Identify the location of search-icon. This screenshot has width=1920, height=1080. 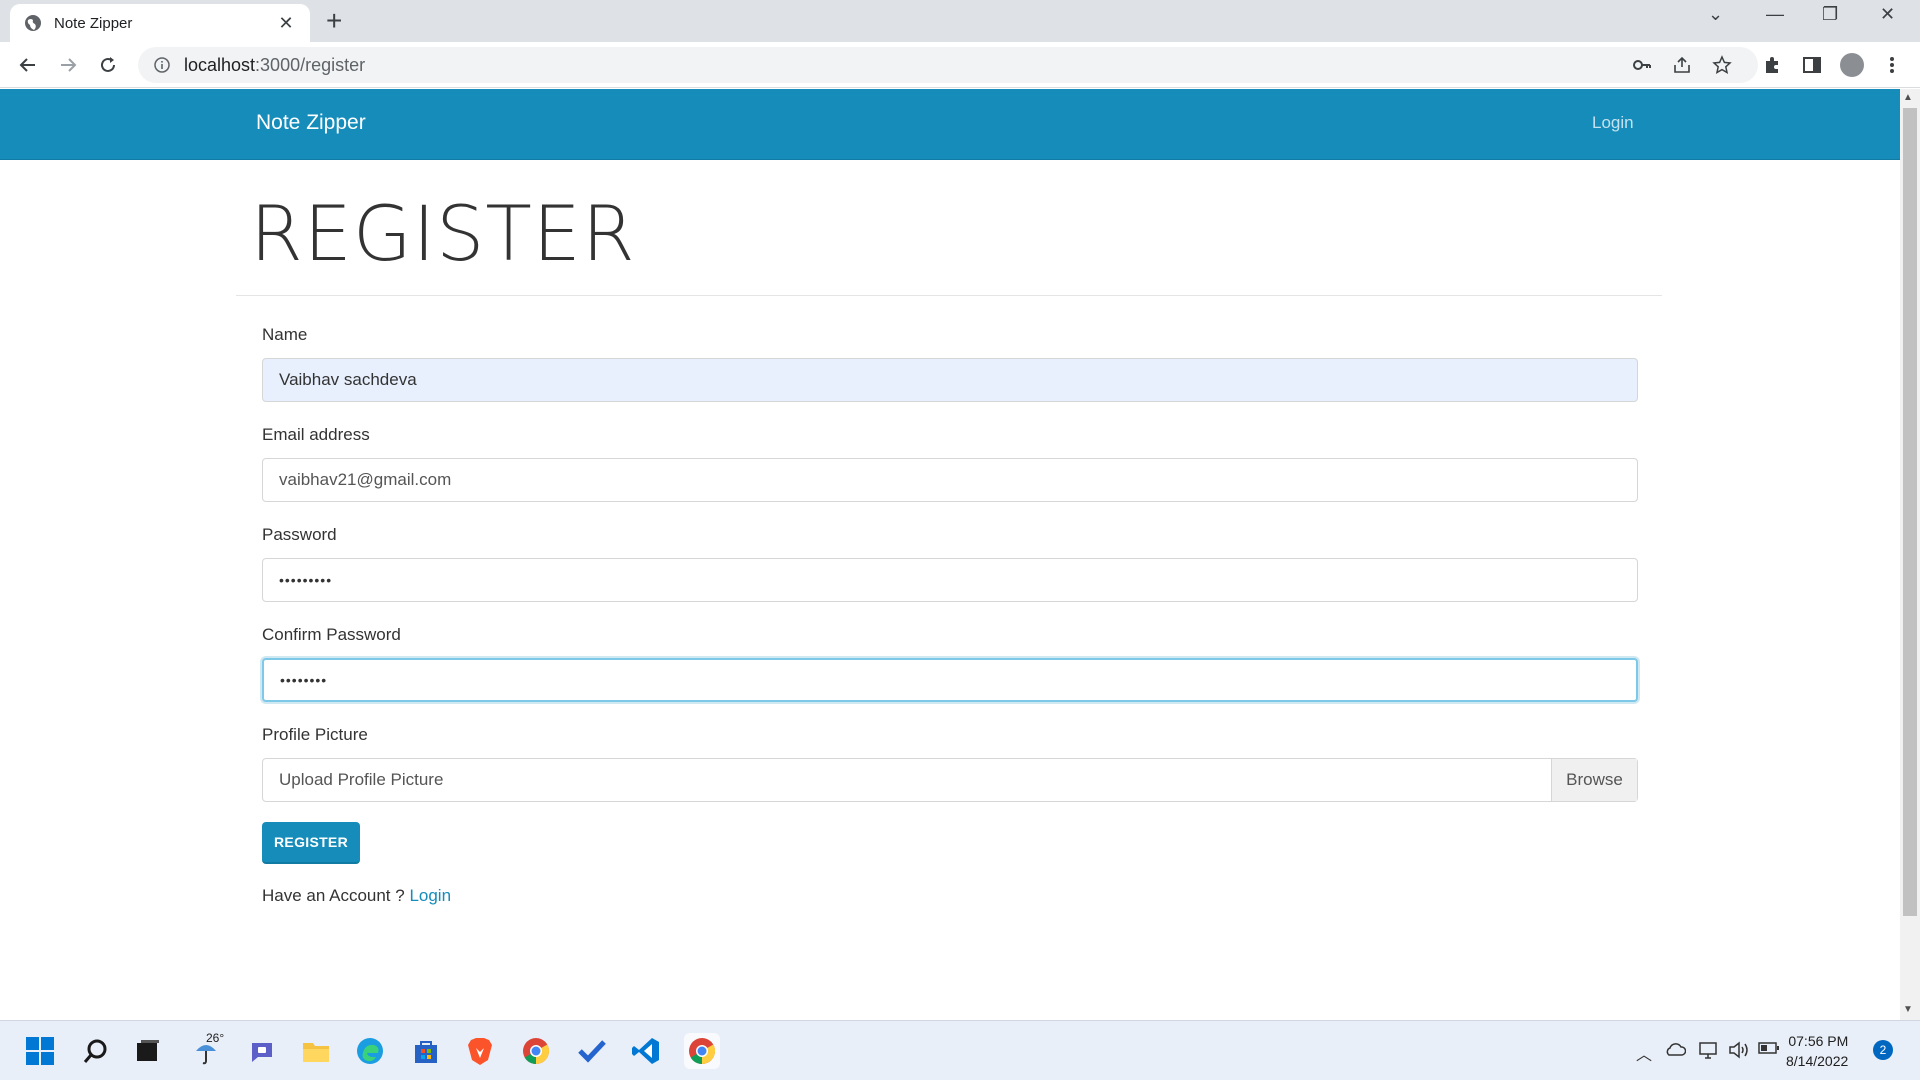
(96, 1051).